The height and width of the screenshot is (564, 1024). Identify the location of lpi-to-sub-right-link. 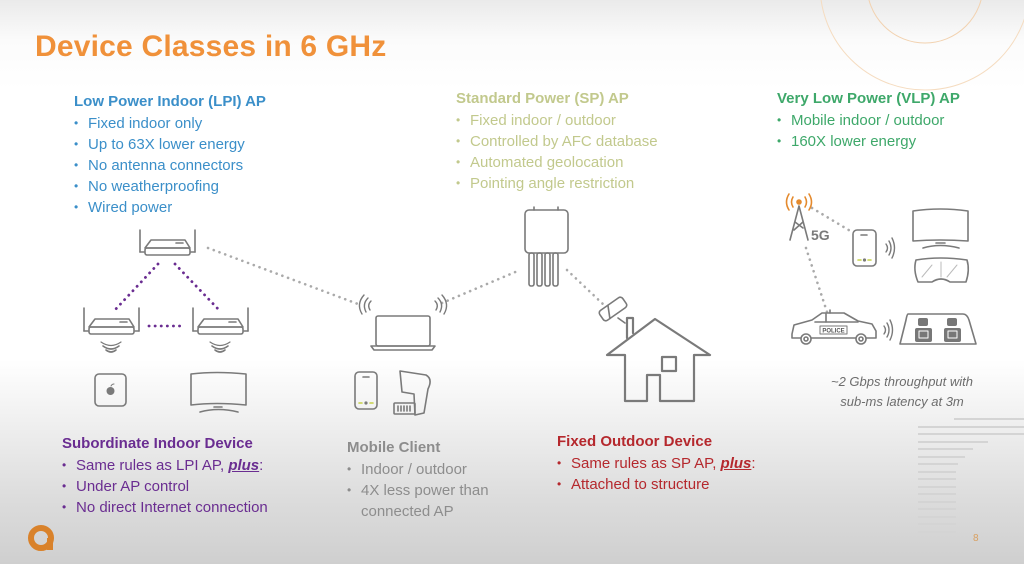
(197, 287).